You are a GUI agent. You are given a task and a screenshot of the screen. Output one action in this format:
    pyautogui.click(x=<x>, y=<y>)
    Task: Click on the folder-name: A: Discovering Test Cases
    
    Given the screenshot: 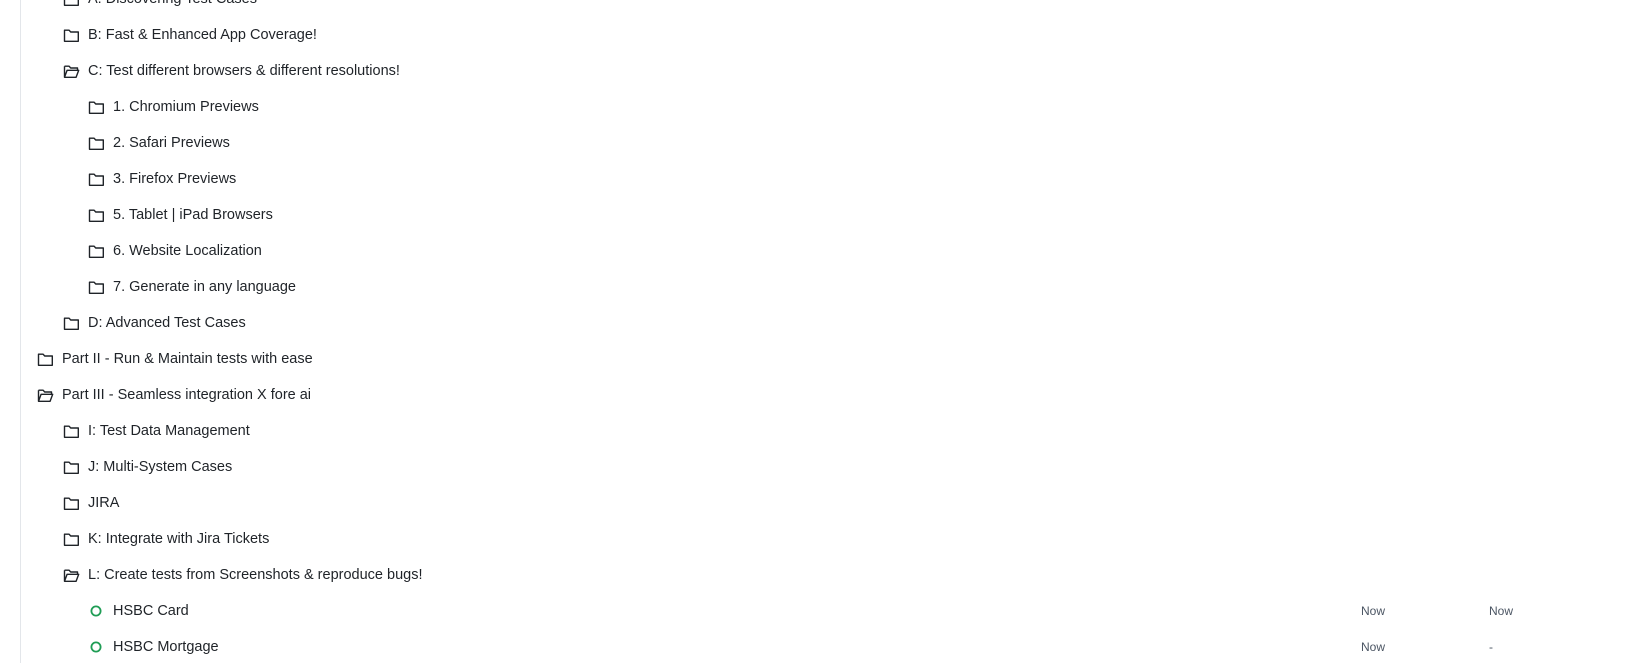 What is the action you would take?
    pyautogui.click(x=172, y=3)
    